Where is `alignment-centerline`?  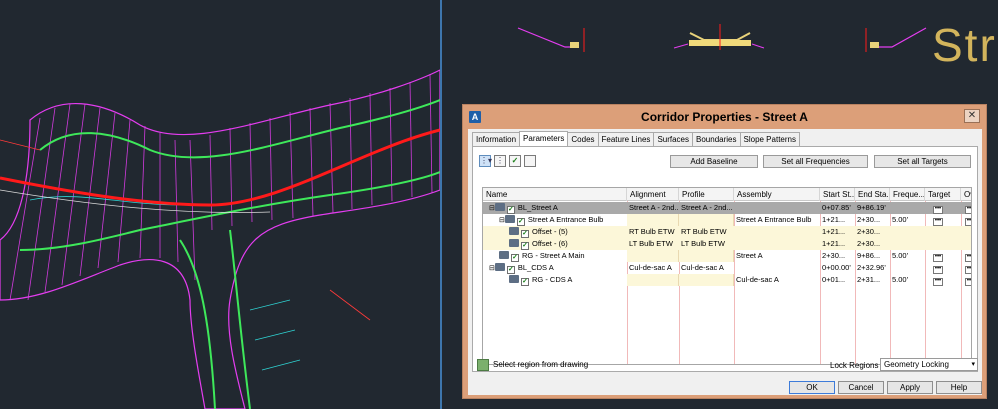
alignment-centerline is located at coordinates (220, 167).